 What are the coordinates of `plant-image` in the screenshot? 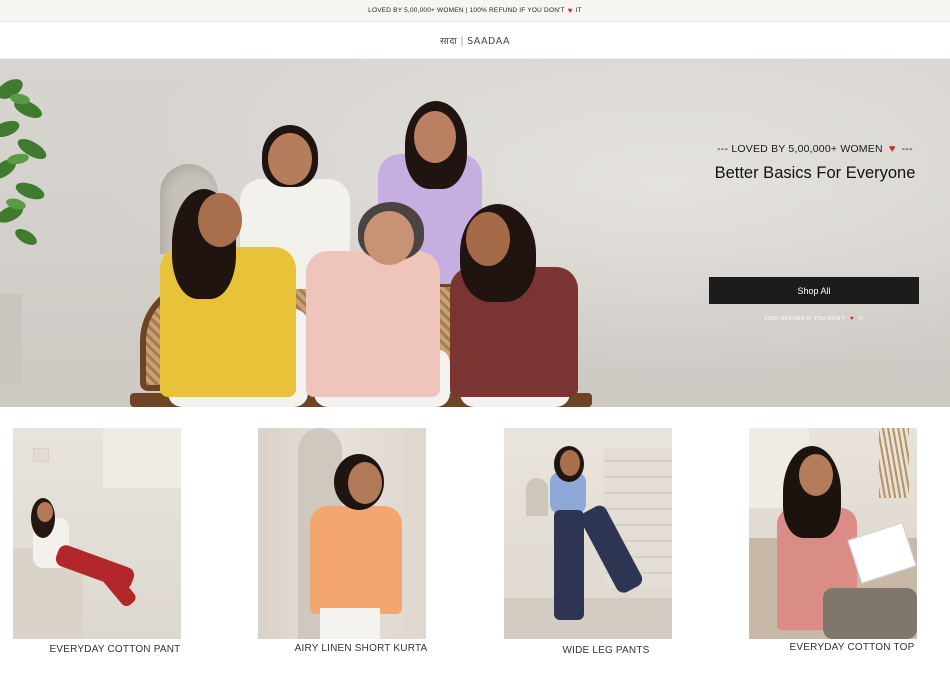 It's located at (23, 162).